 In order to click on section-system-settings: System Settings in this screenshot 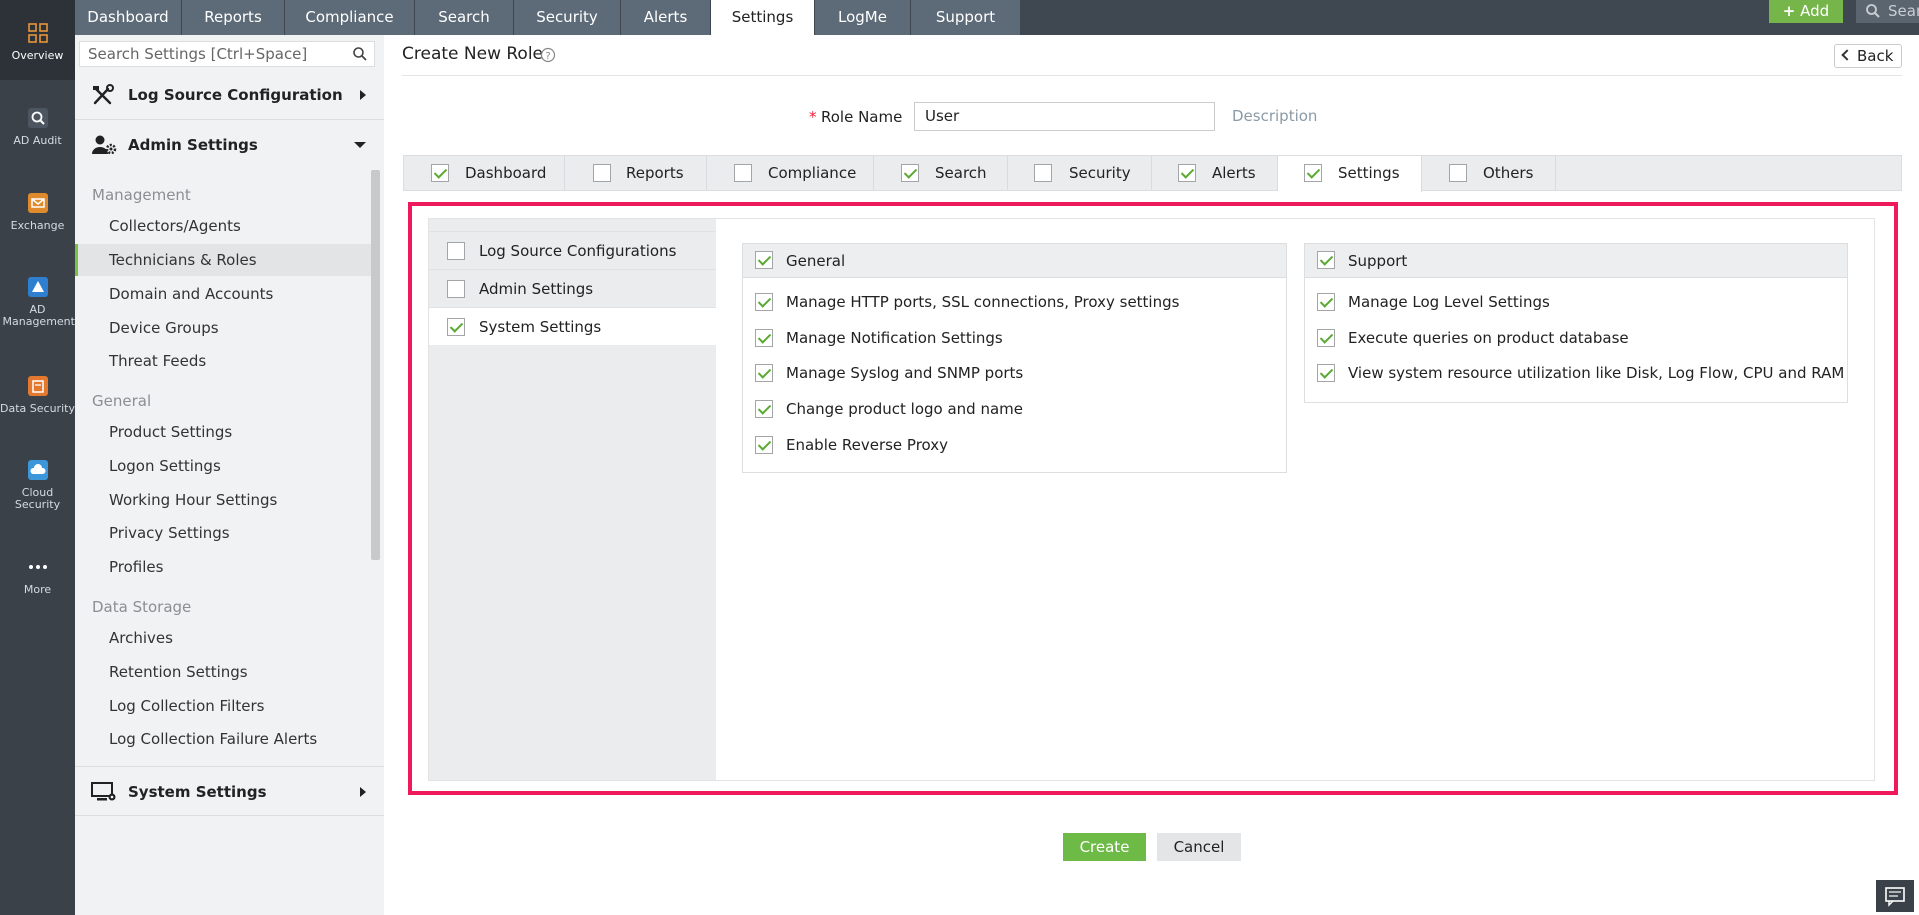, I will do `click(229, 791)`.